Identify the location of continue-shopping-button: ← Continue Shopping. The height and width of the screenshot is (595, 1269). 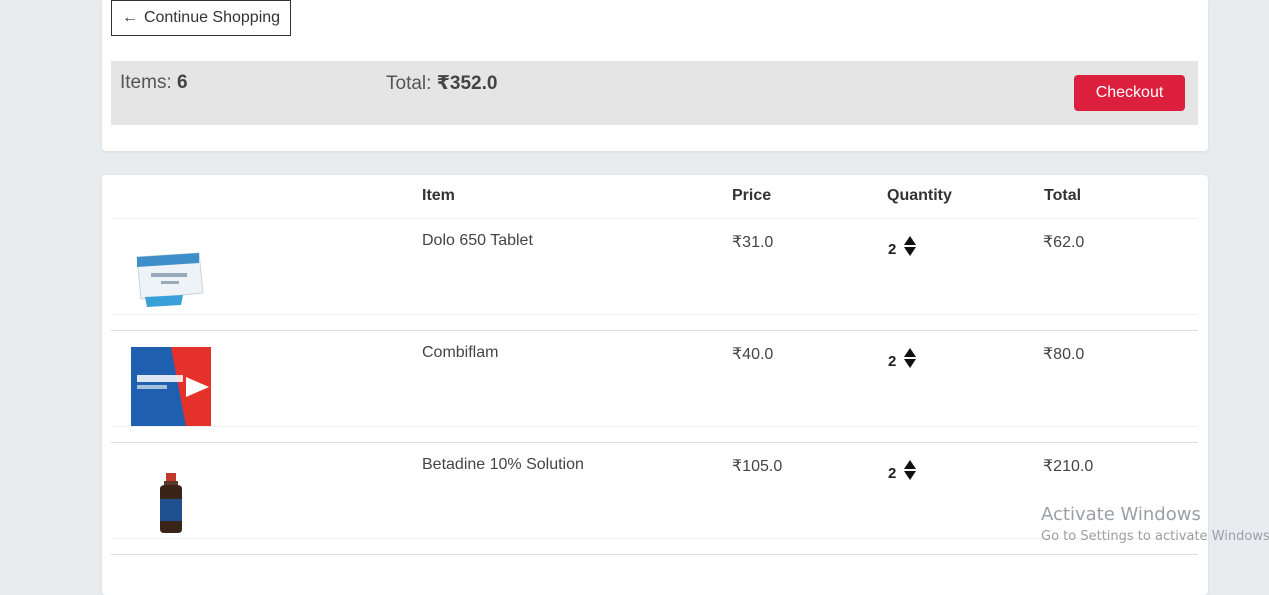
(201, 18).